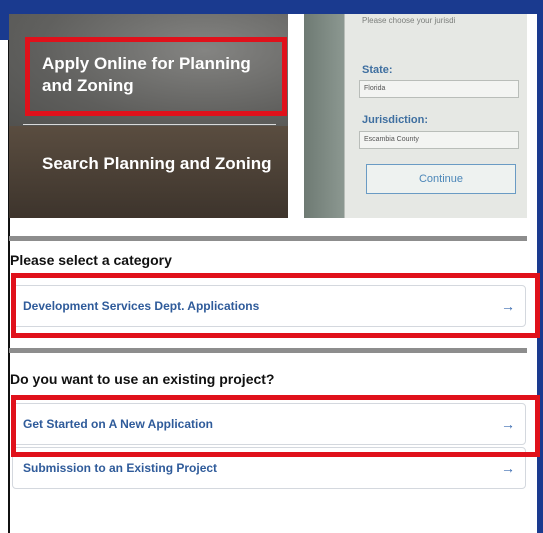 This screenshot has height=533, width=543. Describe the element at coordinates (141, 306) in the screenshot. I see `option-label: Development Services Dept. Applications` at that location.